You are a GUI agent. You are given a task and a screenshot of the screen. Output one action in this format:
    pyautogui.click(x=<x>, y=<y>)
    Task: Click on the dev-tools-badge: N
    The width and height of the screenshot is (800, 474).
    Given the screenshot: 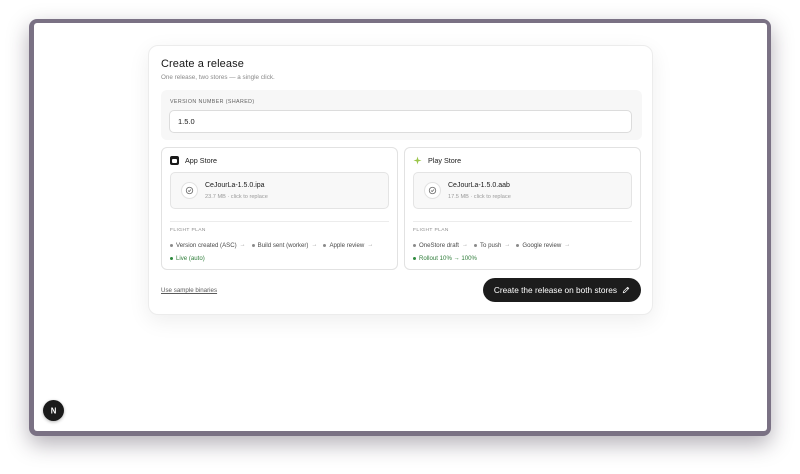 What is the action you would take?
    pyautogui.click(x=53, y=410)
    